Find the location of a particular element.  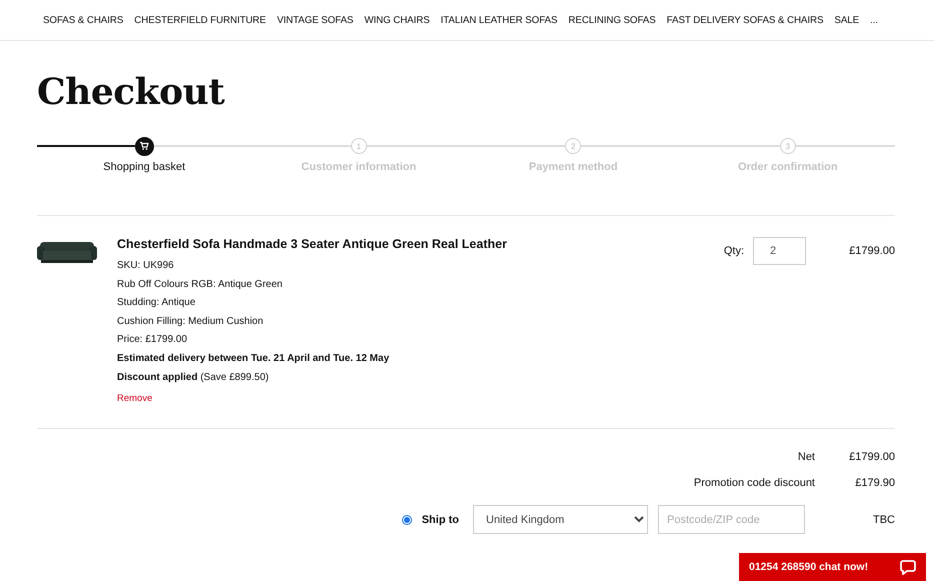

nav-link: WING CHAIRS is located at coordinates (397, 20).